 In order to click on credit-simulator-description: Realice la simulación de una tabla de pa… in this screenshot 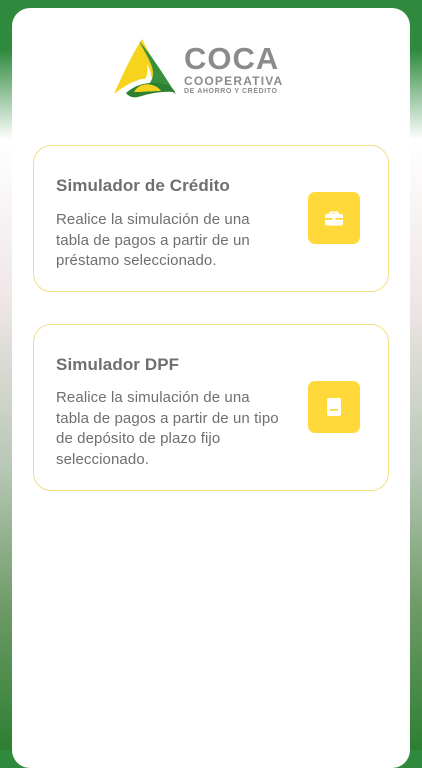, I will do `click(153, 240)`.